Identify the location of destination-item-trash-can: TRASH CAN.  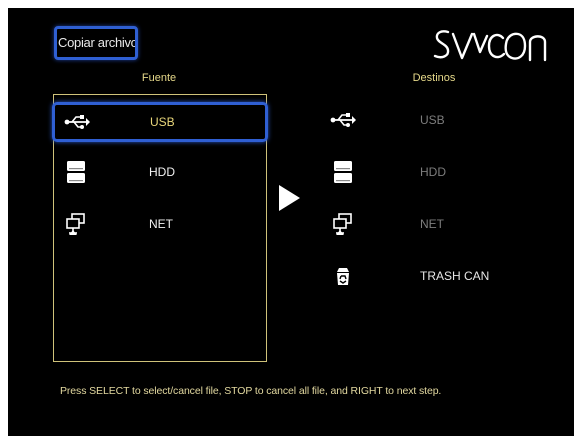
(428, 276).